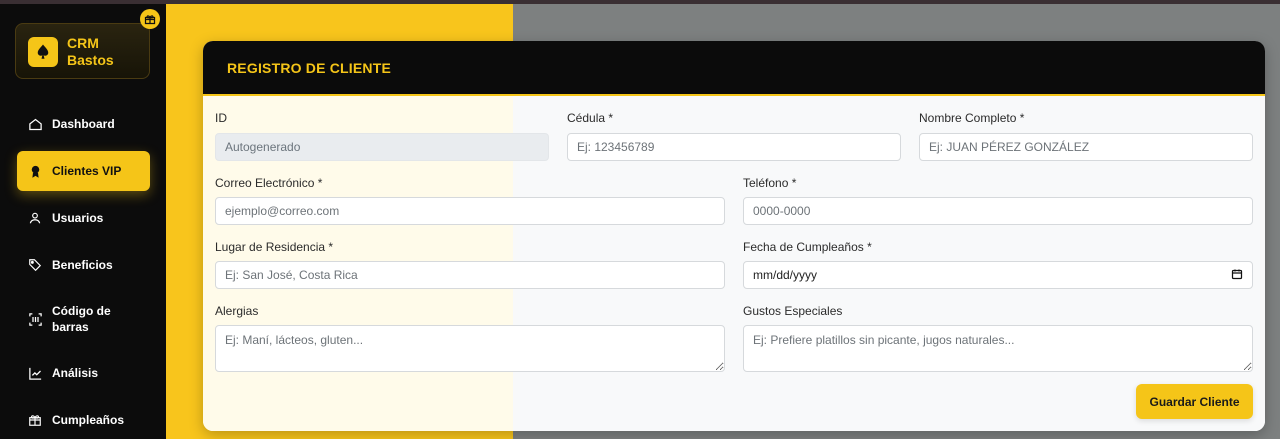 The image size is (1280, 439). What do you see at coordinates (770, 183) in the screenshot?
I see `telefono-label: Teléfono *` at bounding box center [770, 183].